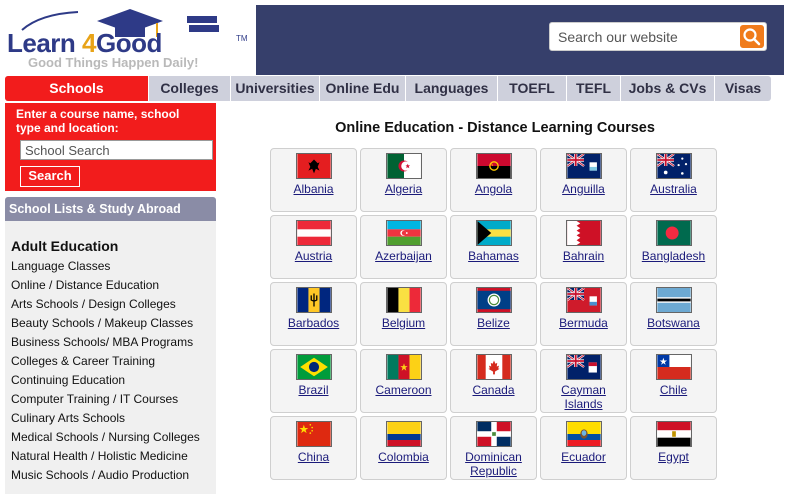  I want to click on country-link: Australia, so click(673, 189).